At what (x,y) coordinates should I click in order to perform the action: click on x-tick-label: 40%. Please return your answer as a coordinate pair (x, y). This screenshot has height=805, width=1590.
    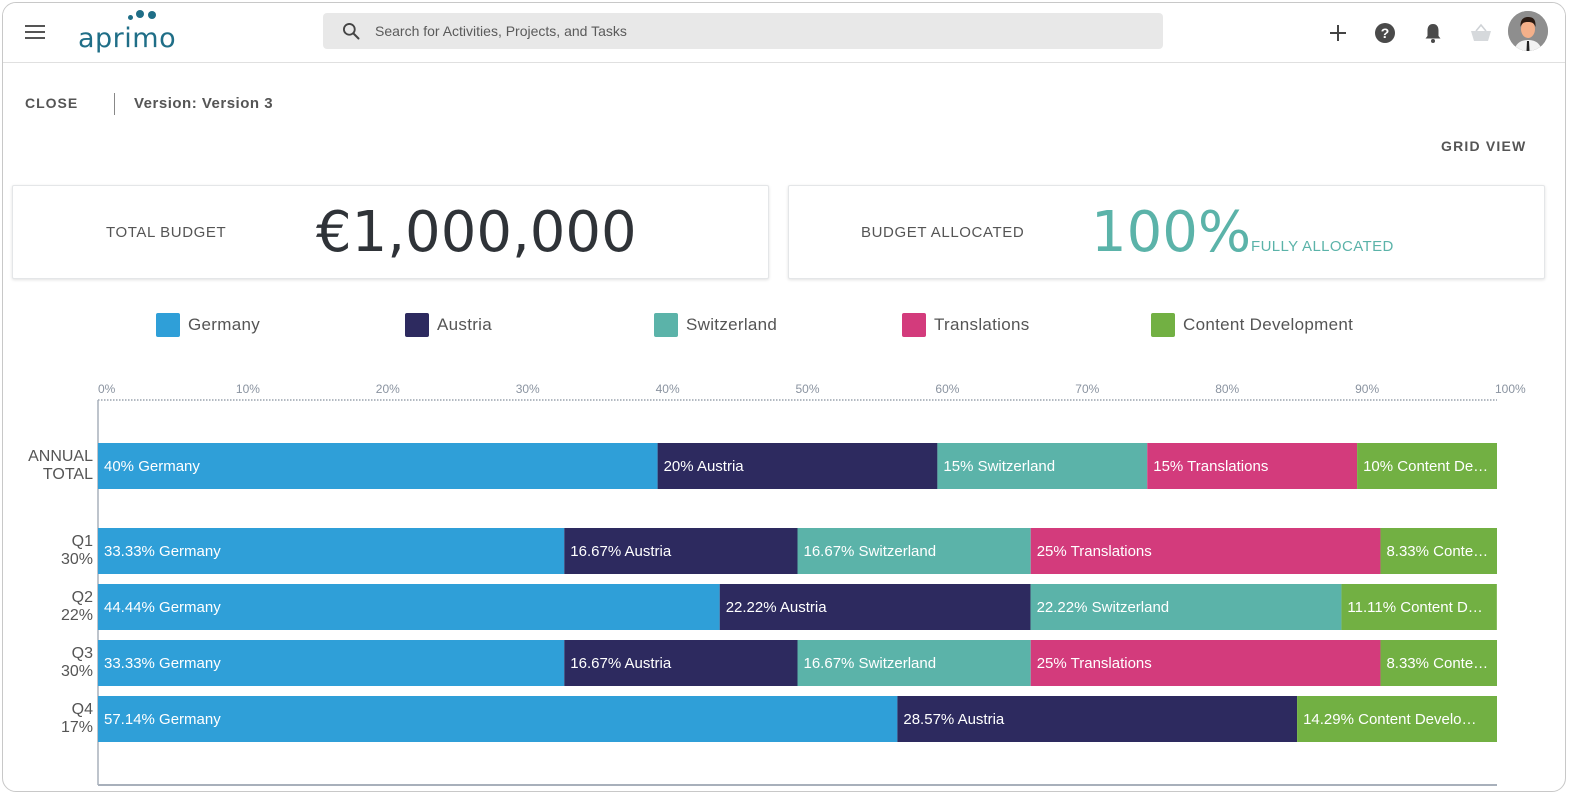
    Looking at the image, I should click on (668, 389).